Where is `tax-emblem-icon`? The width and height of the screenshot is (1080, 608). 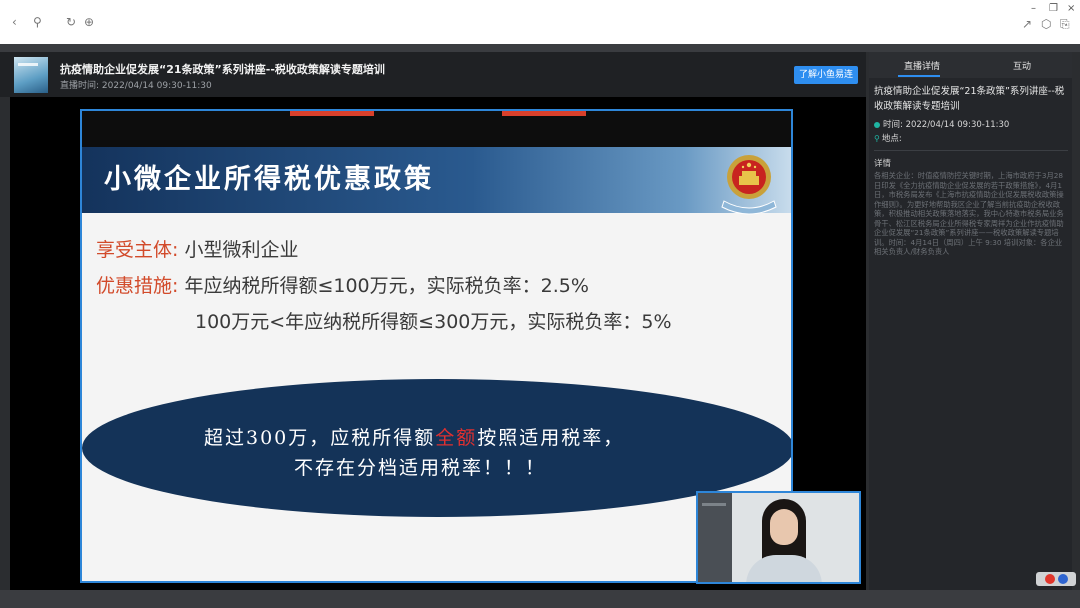 tax-emblem-icon is located at coordinates (749, 185).